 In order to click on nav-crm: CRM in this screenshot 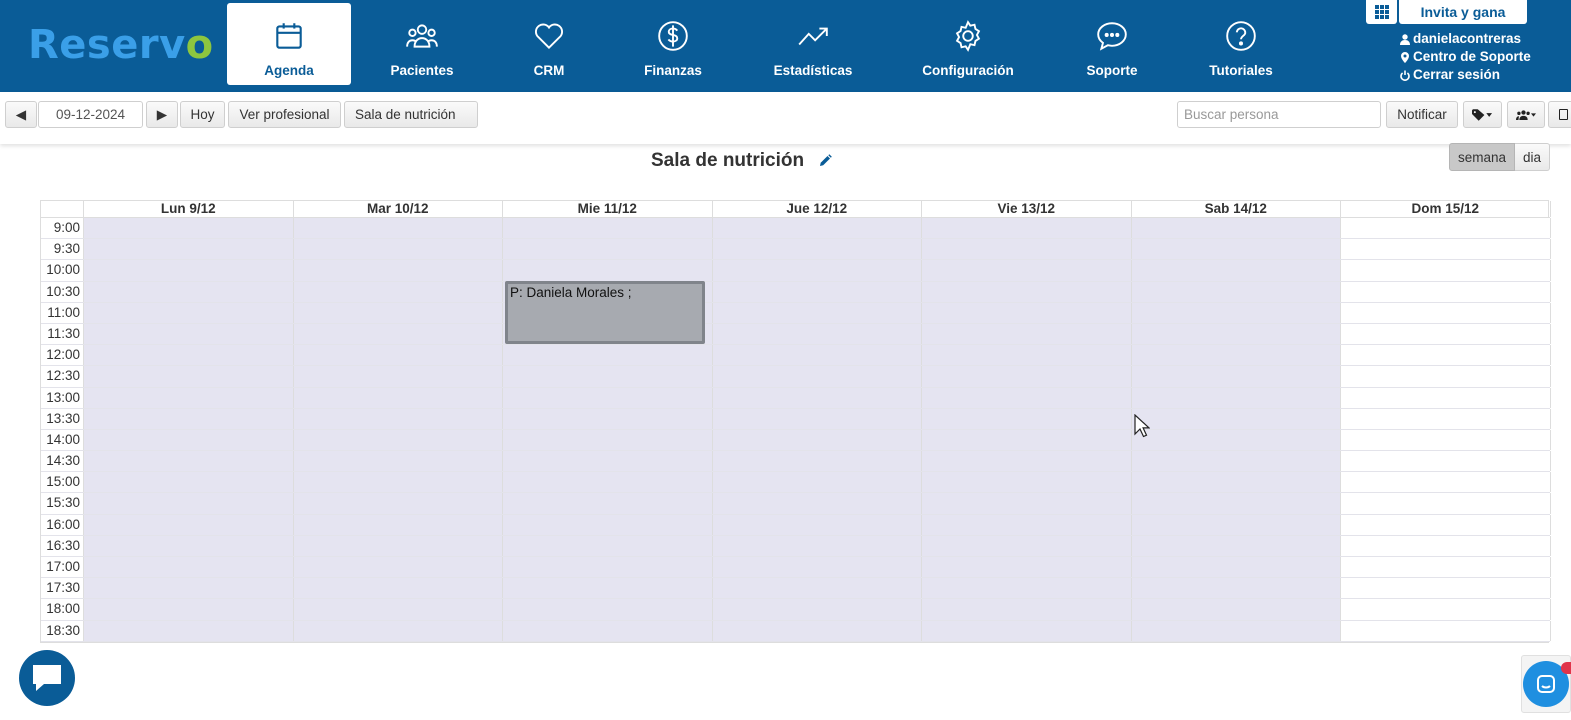, I will do `click(549, 44)`.